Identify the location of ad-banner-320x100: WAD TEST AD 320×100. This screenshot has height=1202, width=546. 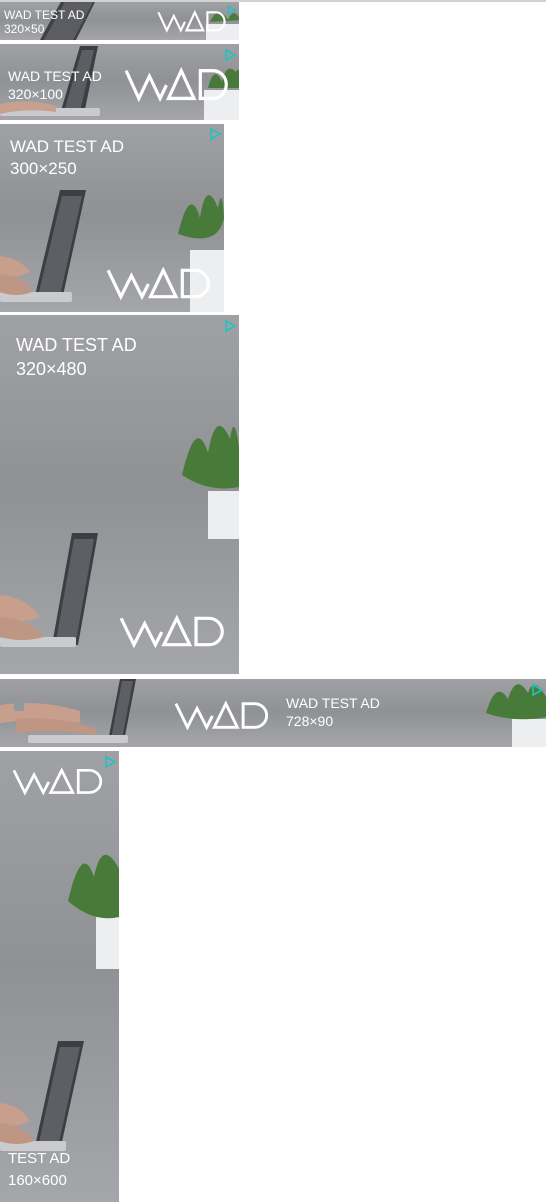
(119, 82).